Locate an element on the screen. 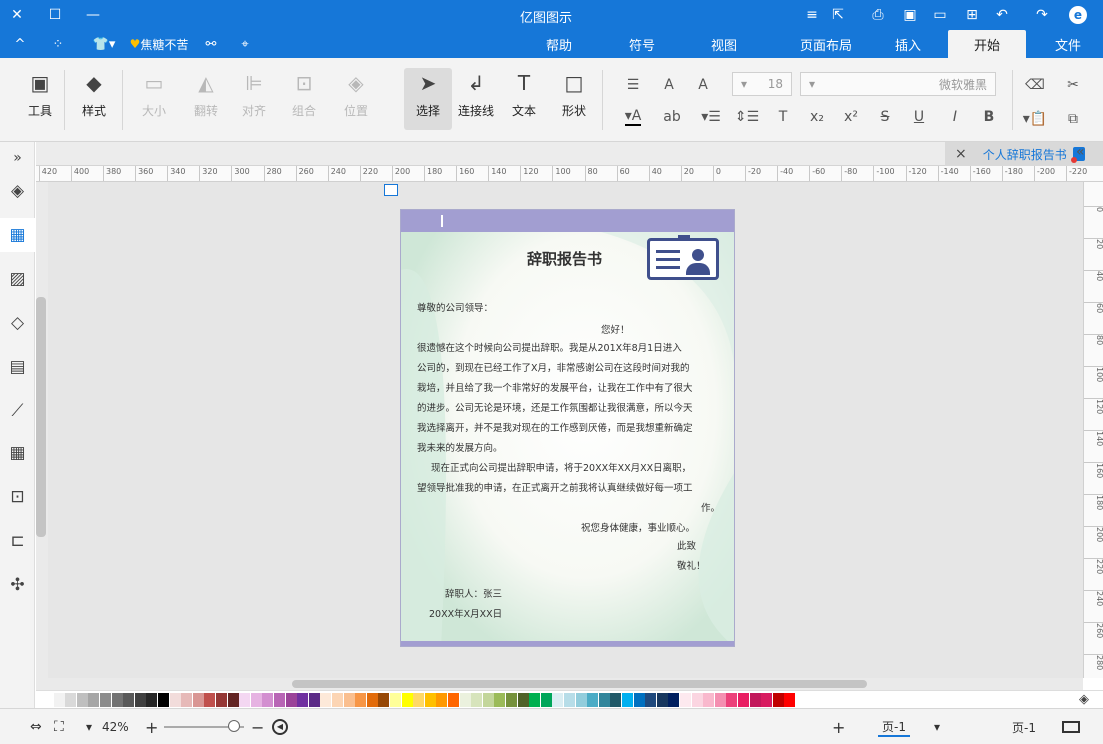 This screenshot has width=1103, height=744. double-chevron-left-icon: « is located at coordinates (1080, 152).